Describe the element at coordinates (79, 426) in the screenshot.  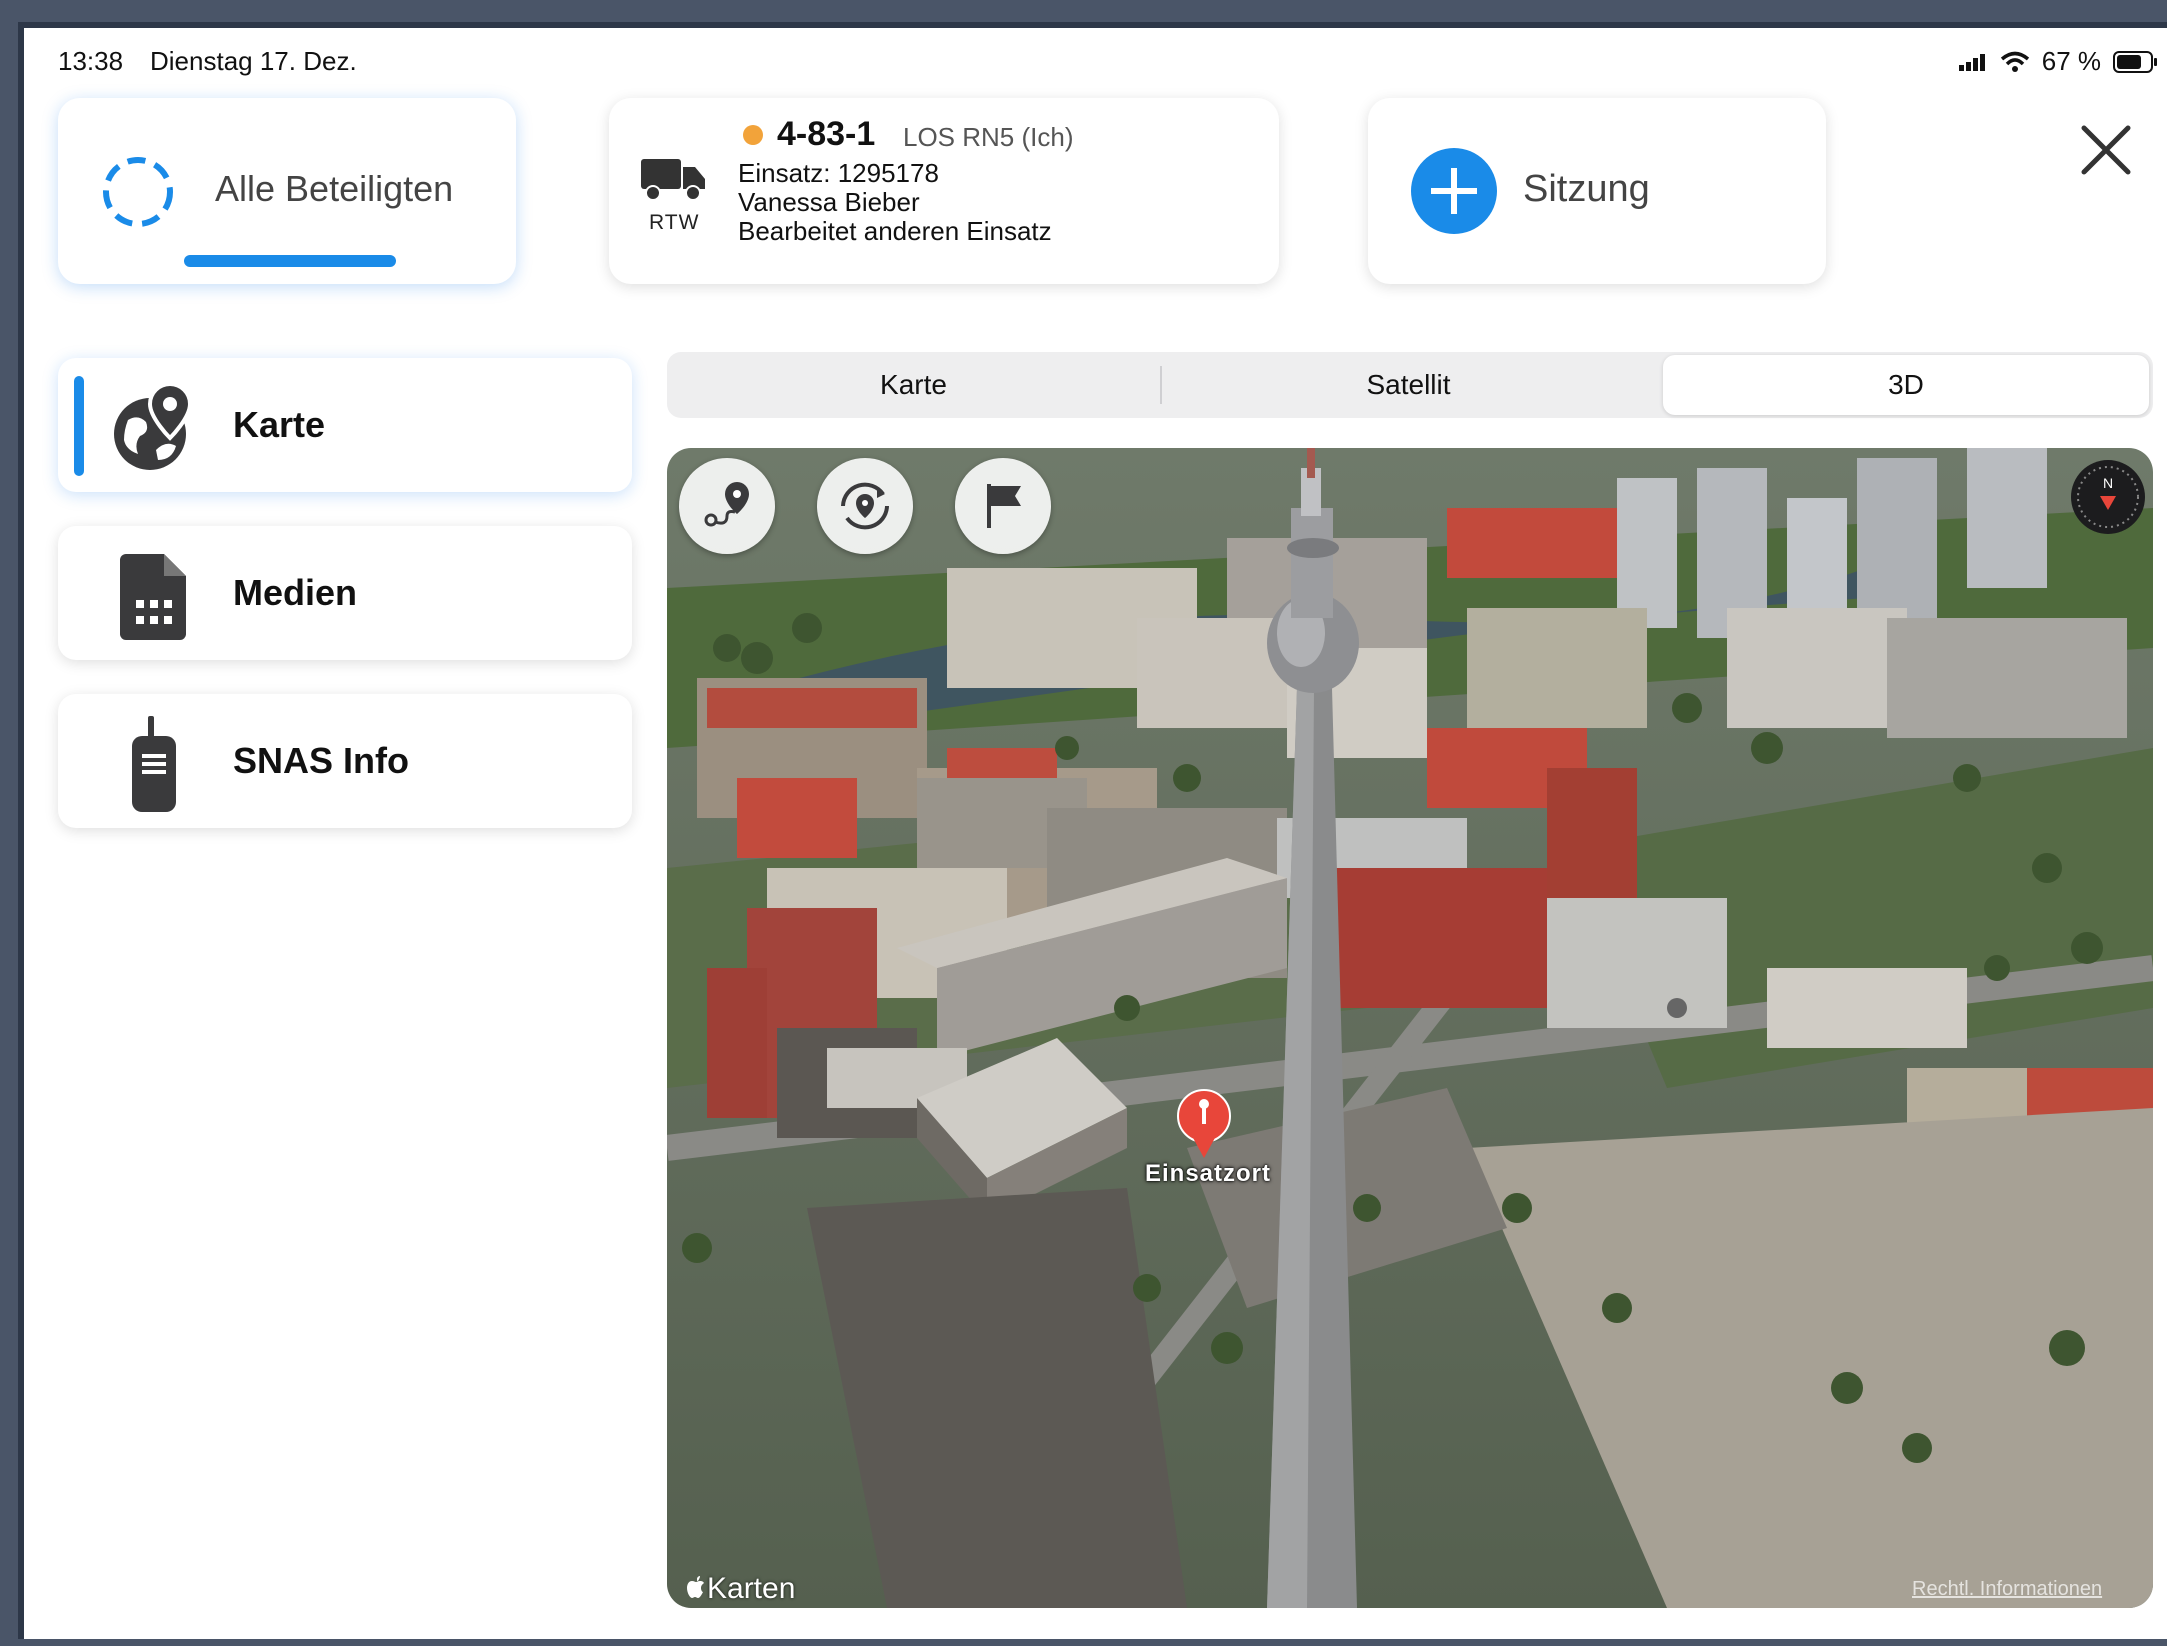
I see `active-indicator` at that location.